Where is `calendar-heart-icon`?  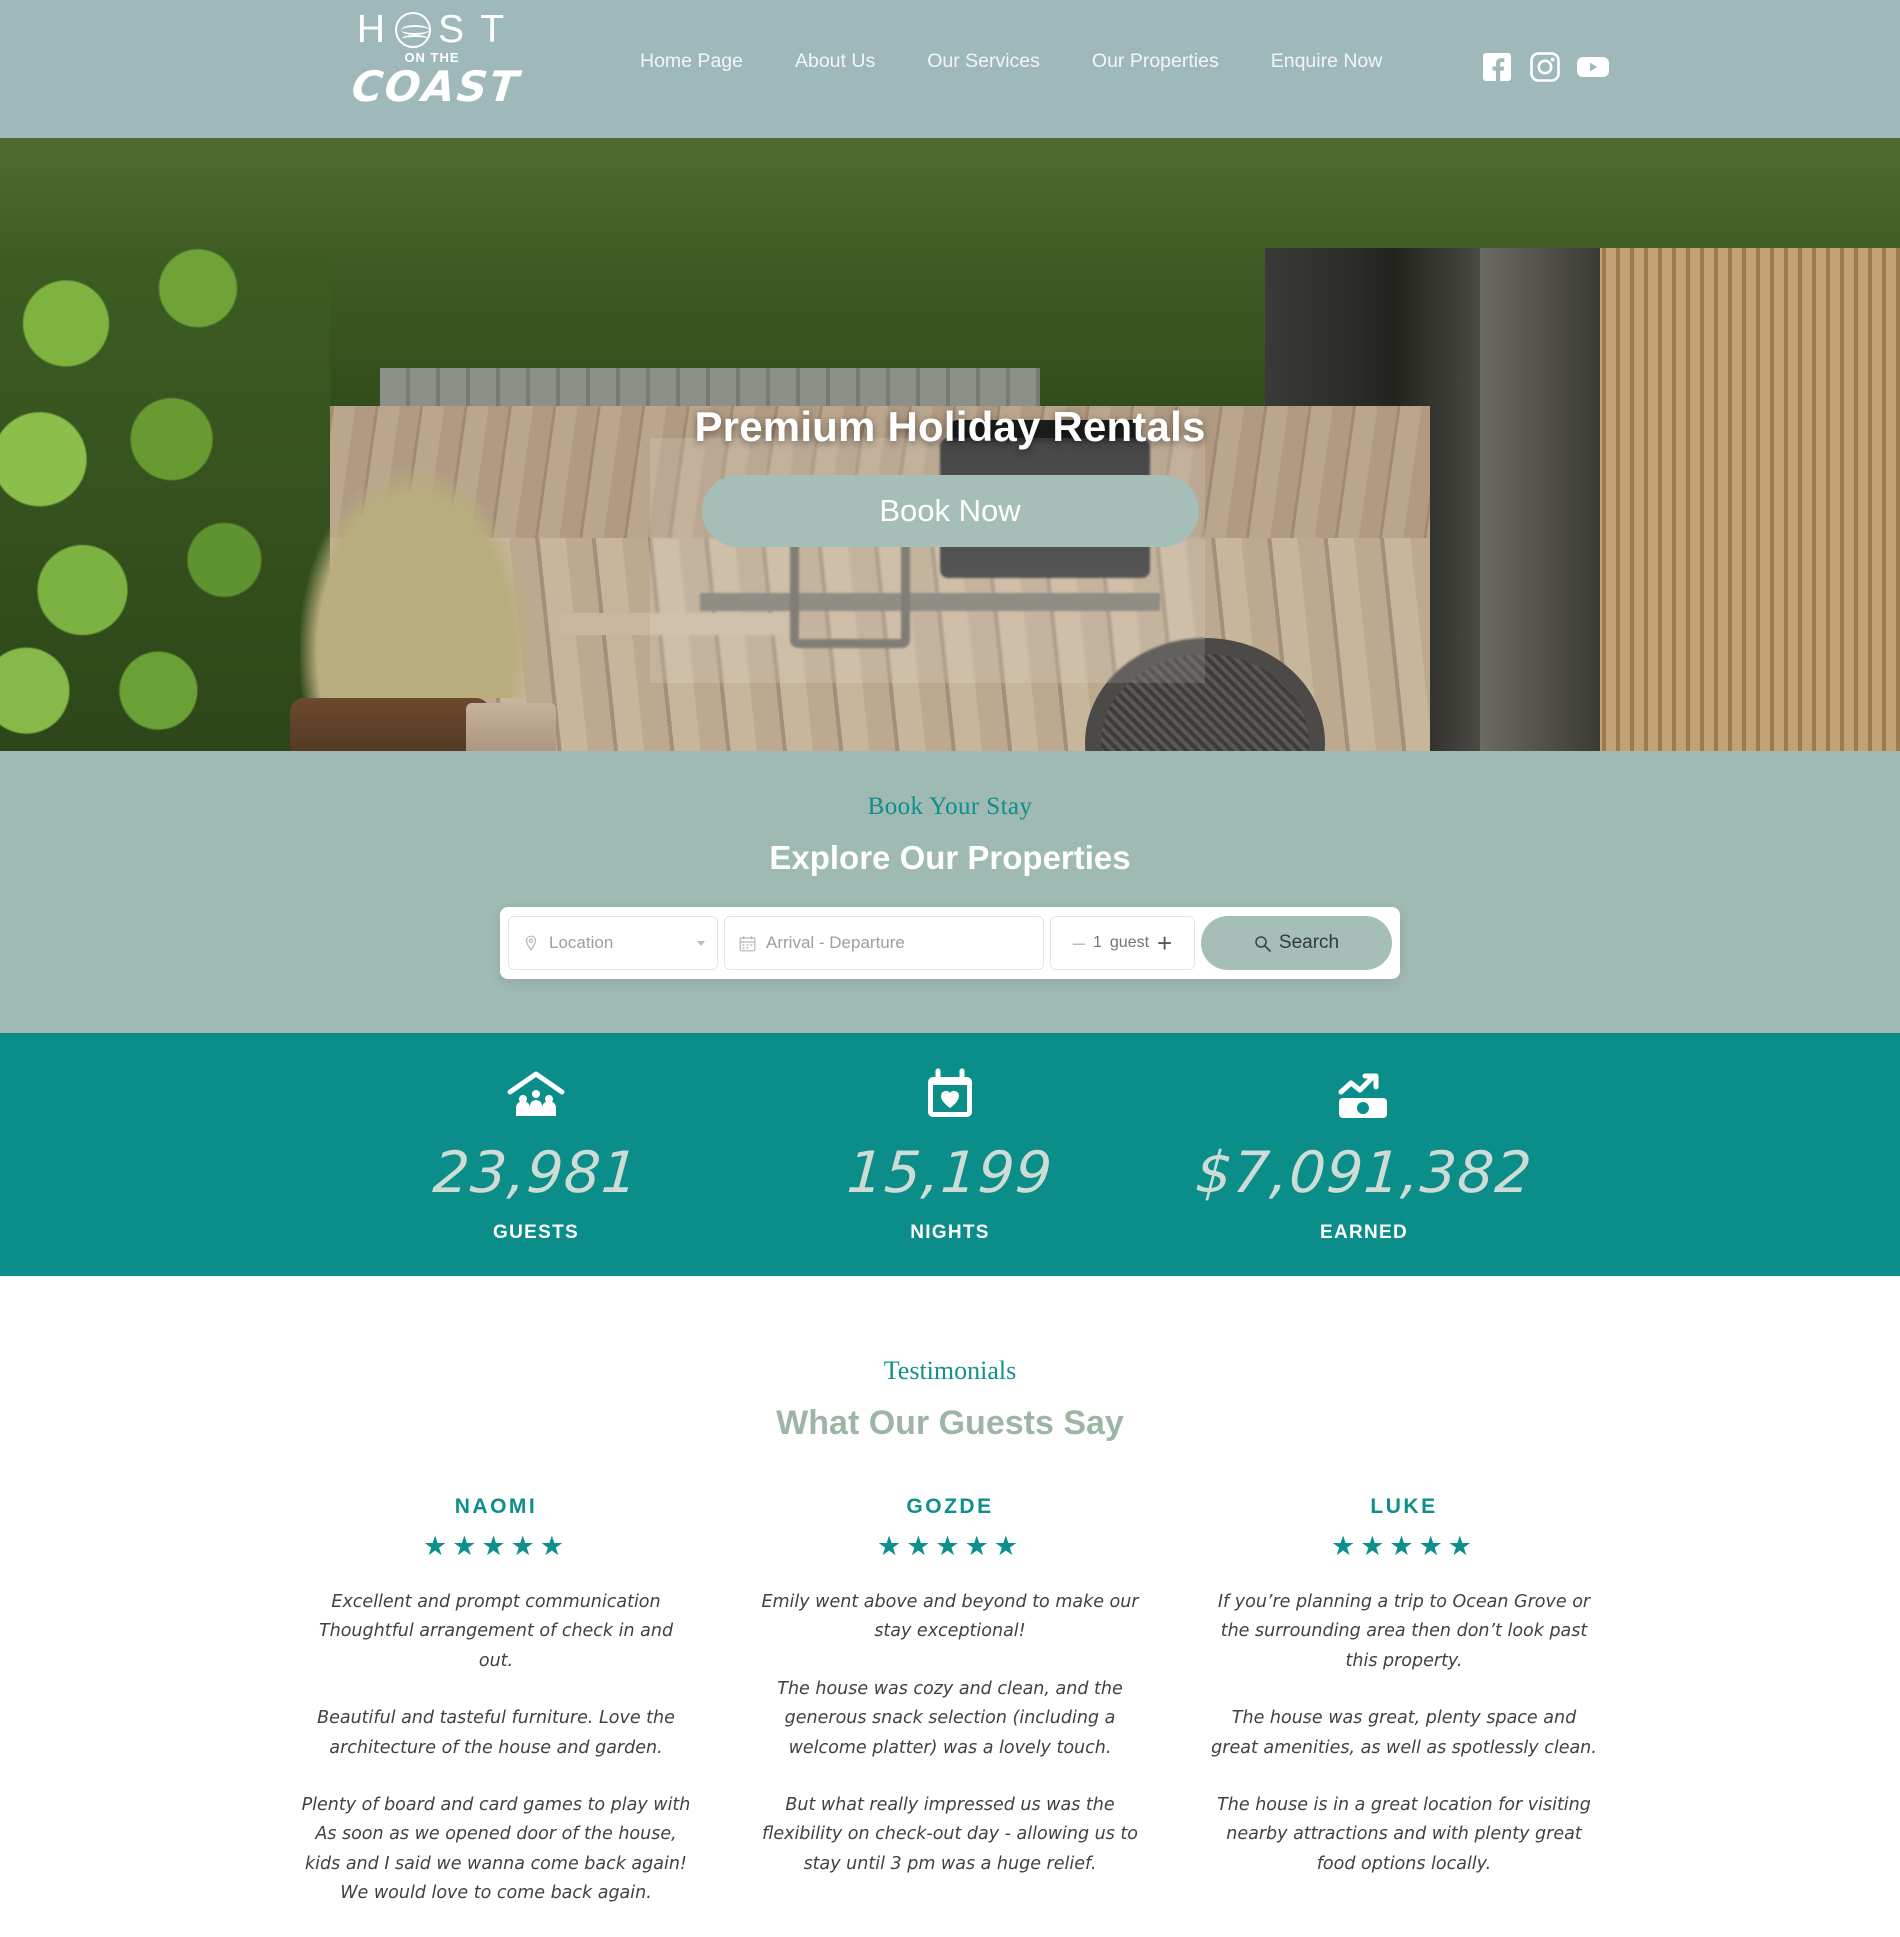
calendar-heart-icon is located at coordinates (950, 1096).